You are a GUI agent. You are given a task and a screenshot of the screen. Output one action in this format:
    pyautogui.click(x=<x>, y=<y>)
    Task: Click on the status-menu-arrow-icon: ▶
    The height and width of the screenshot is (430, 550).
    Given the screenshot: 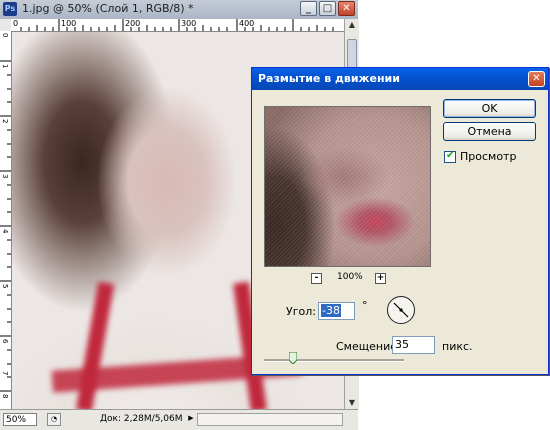 What is the action you would take?
    pyautogui.click(x=191, y=419)
    